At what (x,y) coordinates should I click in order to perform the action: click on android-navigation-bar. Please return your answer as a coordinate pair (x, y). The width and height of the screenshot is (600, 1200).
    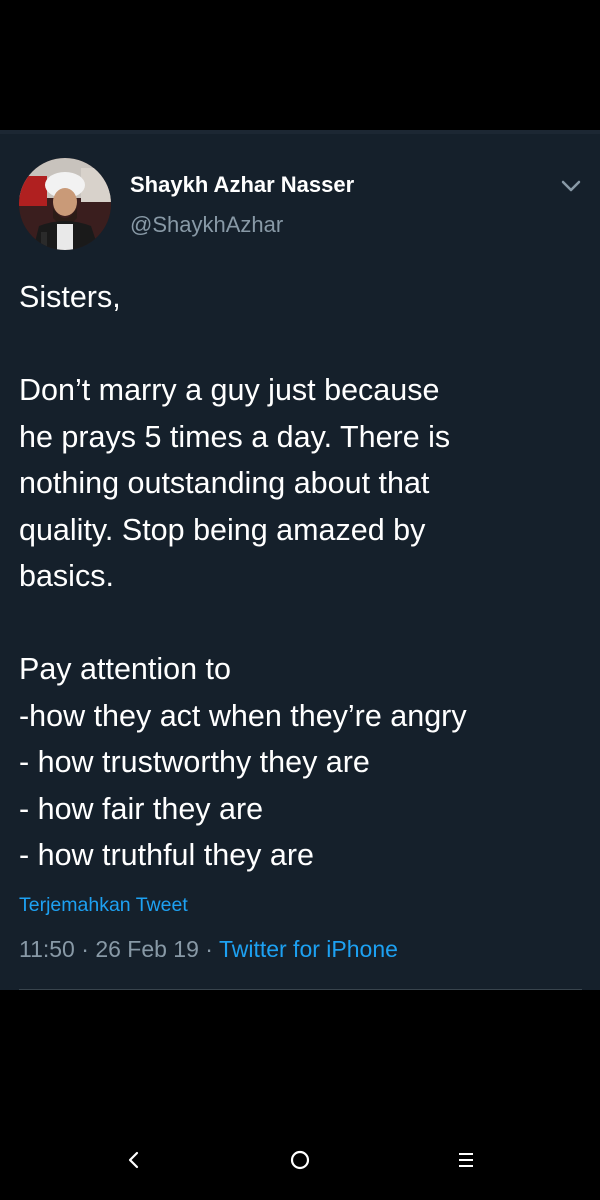
    Looking at the image, I should click on (300, 1160).